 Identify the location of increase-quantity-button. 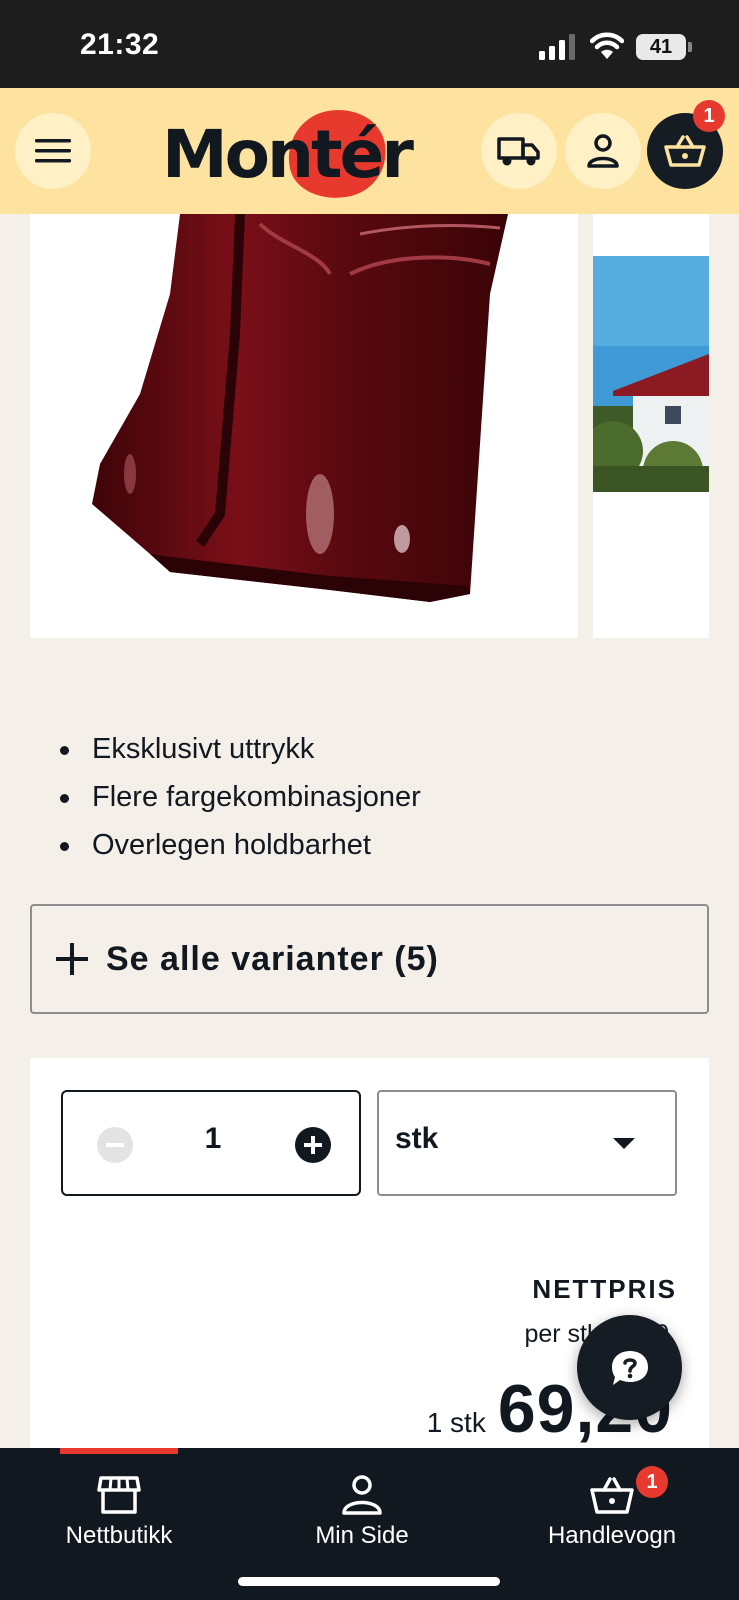
(313, 1145).